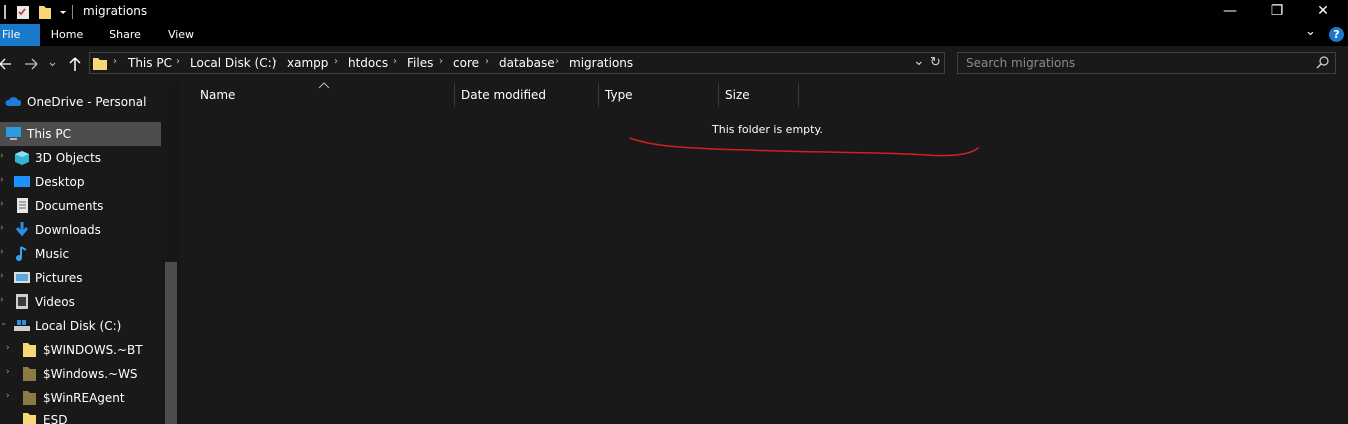 Image resolution: width=1348 pixels, height=424 pixels. I want to click on video-icon, so click(22, 301).